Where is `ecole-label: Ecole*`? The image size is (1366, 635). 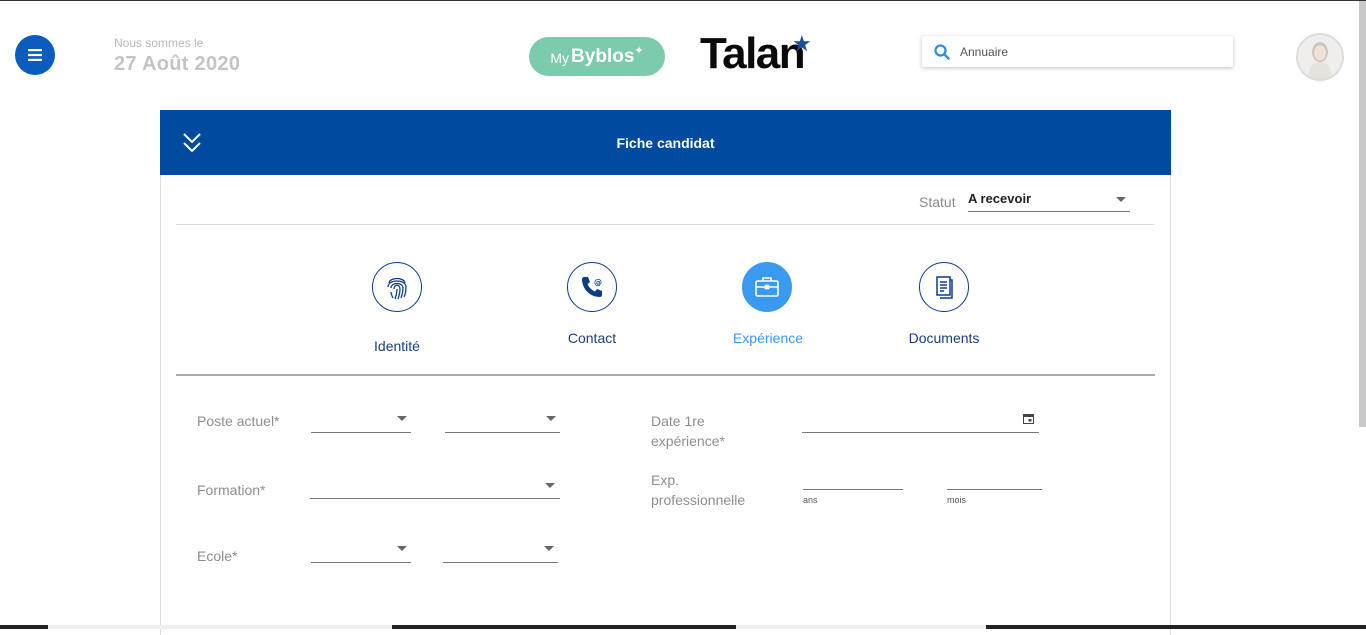 ecole-label: Ecole* is located at coordinates (217, 556).